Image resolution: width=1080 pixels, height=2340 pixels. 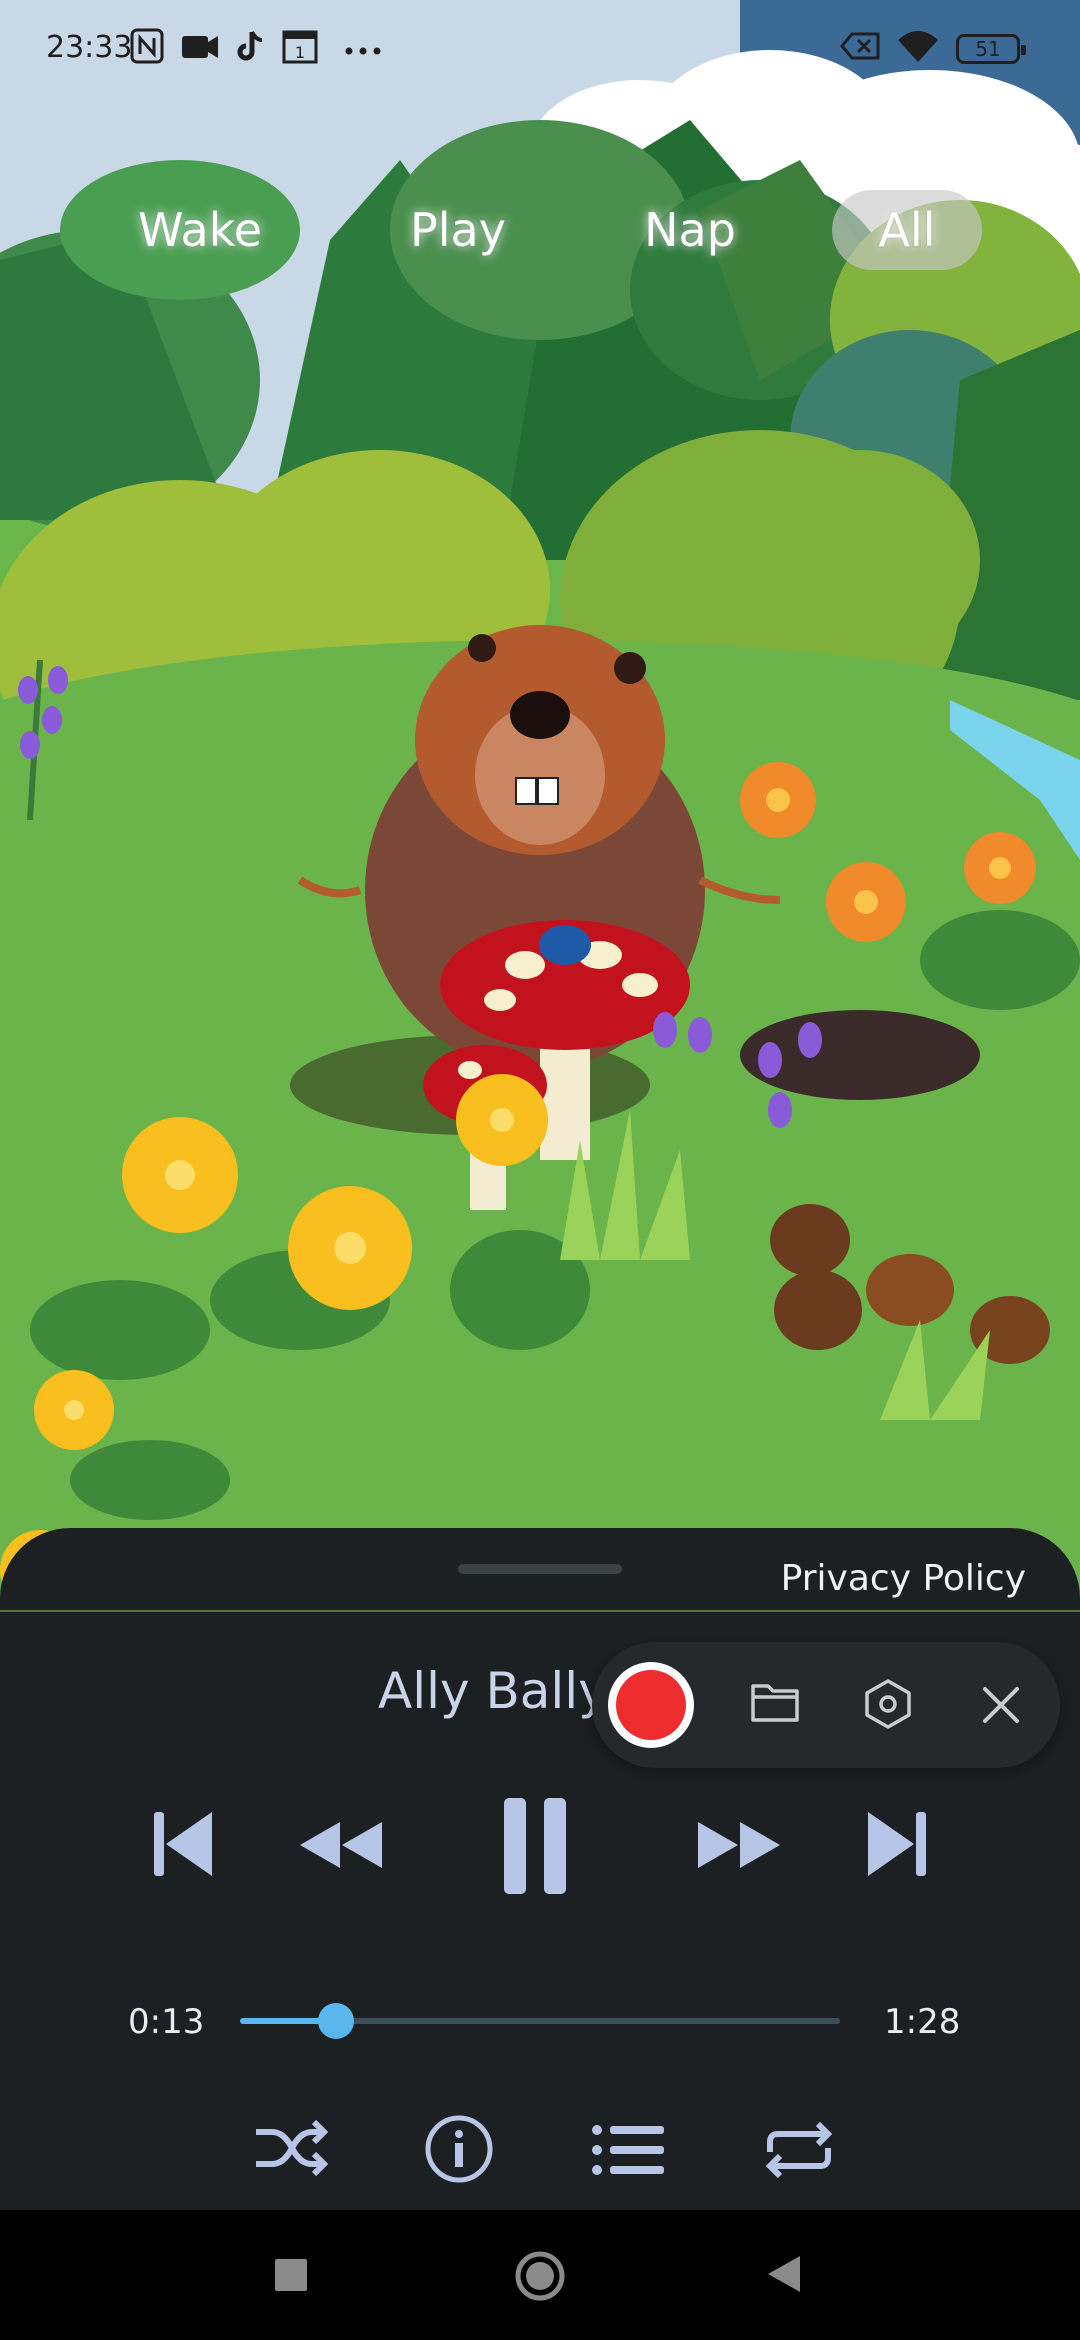 I want to click on folder-icon, so click(x=775, y=1703).